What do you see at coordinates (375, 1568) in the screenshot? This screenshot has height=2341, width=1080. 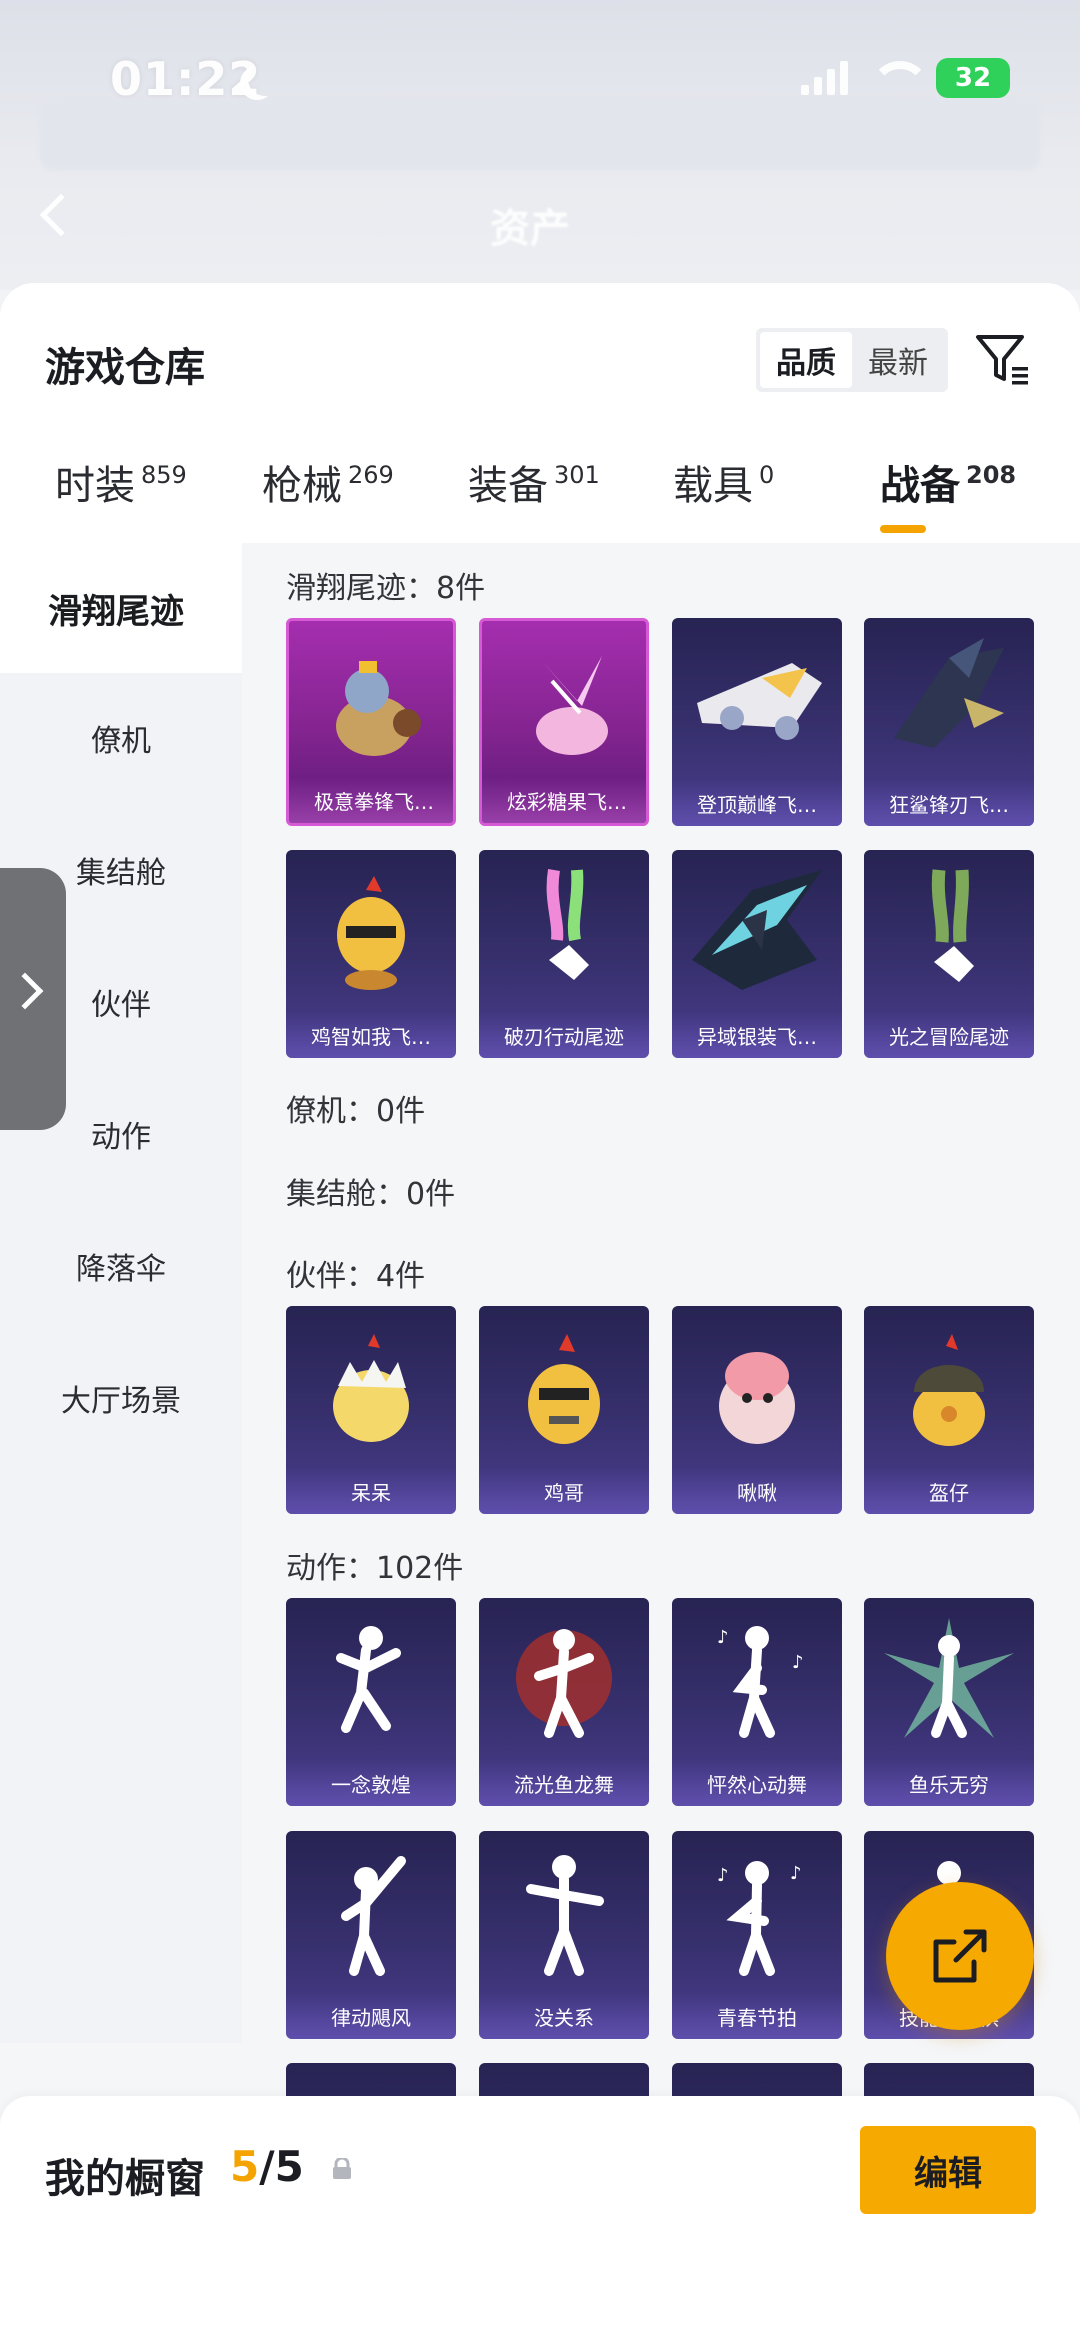 I see `section-title-emote: 动作：102件` at bounding box center [375, 1568].